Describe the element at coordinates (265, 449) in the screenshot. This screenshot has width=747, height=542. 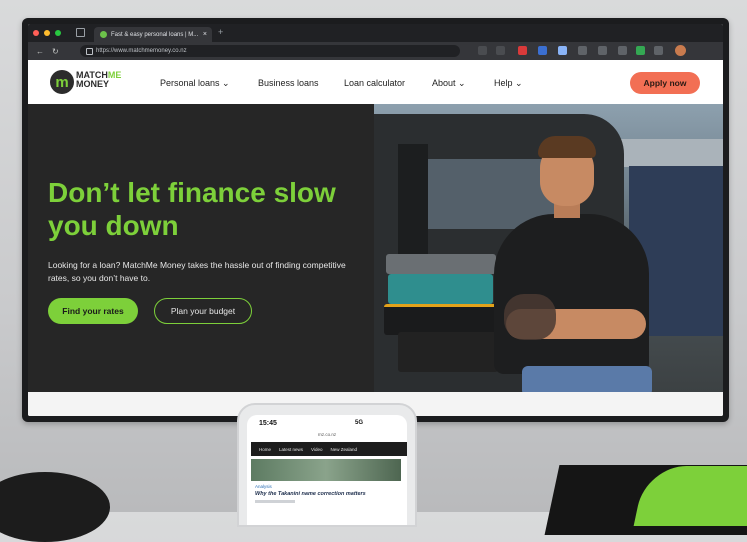
I see `phone-nav-home: Home` at that location.